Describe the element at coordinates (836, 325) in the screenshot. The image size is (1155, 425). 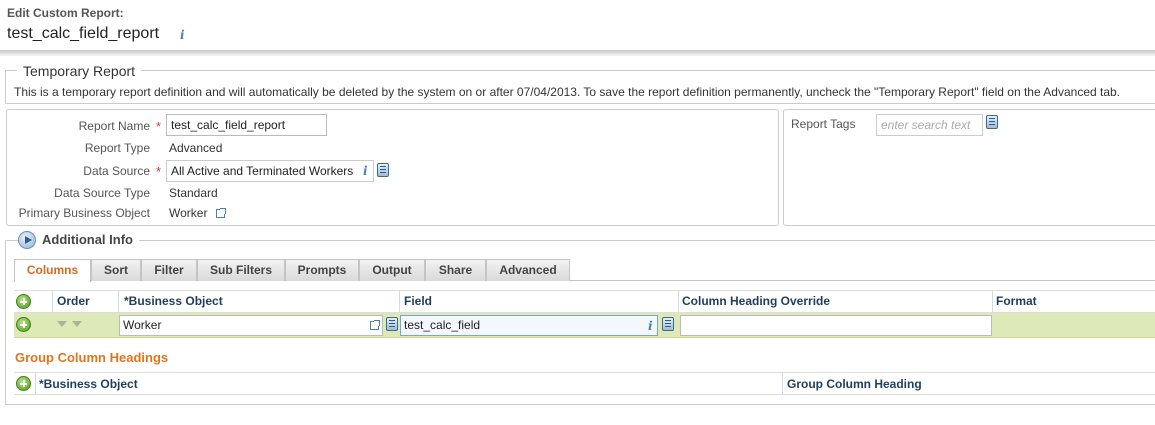
I see `column-heading-override-input` at that location.